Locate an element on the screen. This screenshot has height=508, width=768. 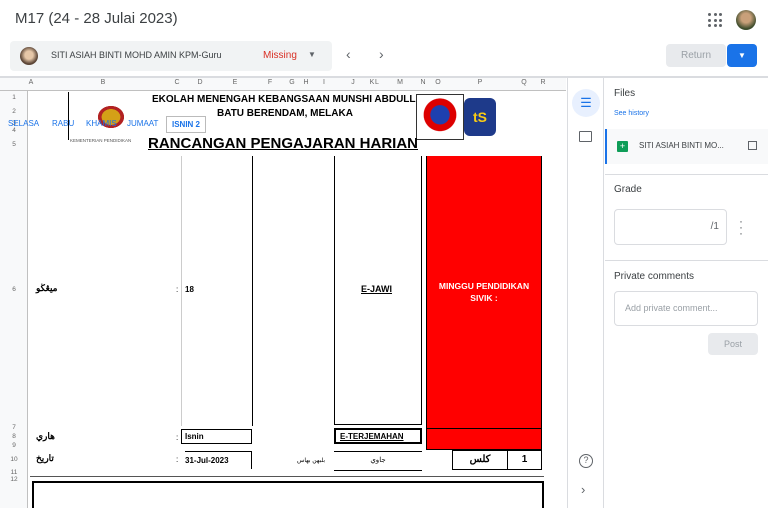
col-d: D is located at coordinates (200, 82).